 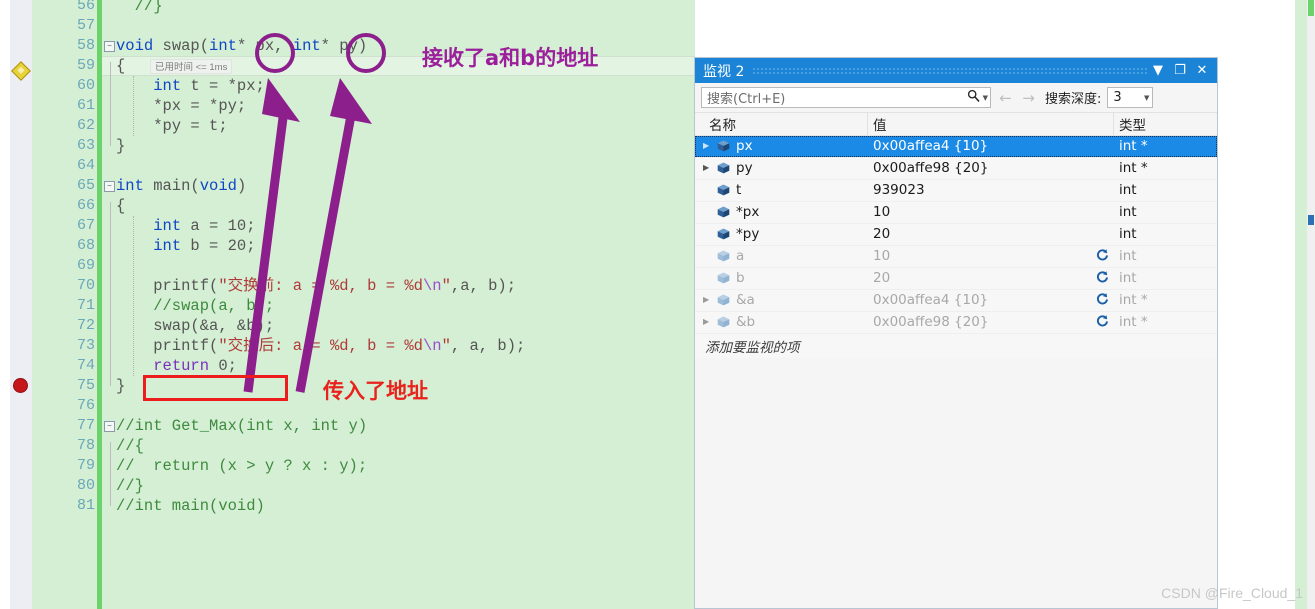 What do you see at coordinates (745, 322) in the screenshot?
I see `watch-variable-name: &b` at bounding box center [745, 322].